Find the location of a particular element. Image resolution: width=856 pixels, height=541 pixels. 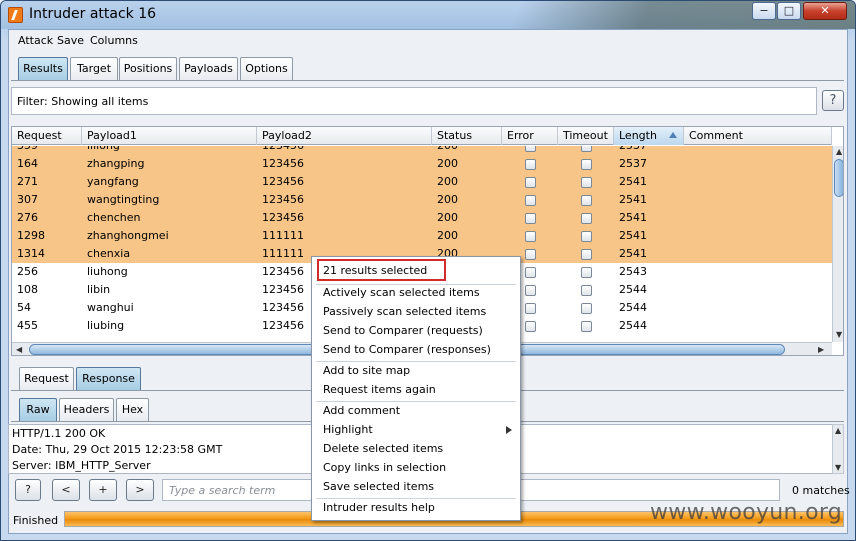

menu-item-highlight-label: Highlight is located at coordinates (348, 429).